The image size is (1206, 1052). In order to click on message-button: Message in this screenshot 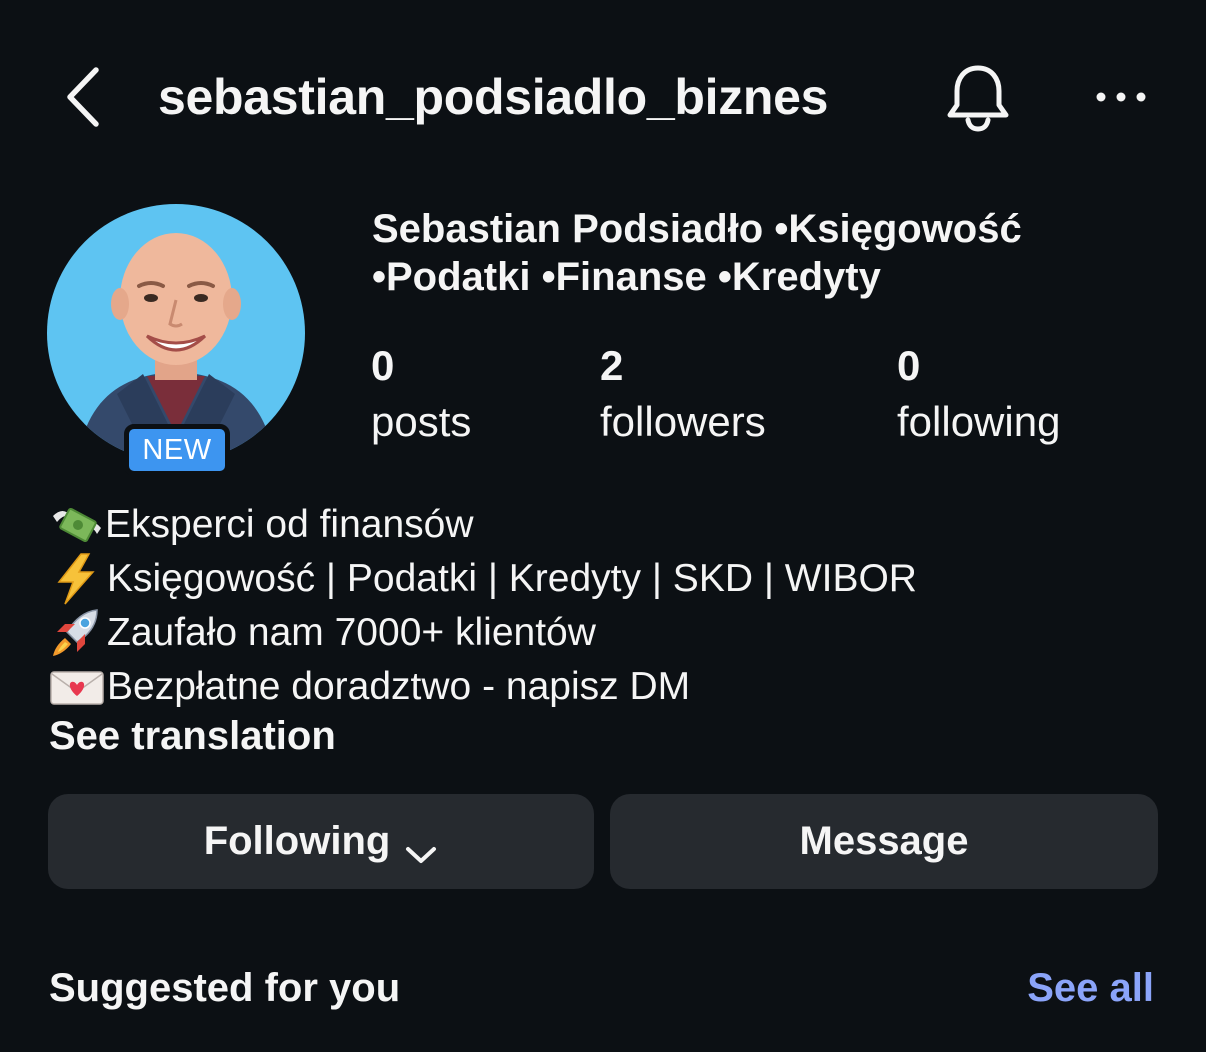, I will do `click(884, 841)`.